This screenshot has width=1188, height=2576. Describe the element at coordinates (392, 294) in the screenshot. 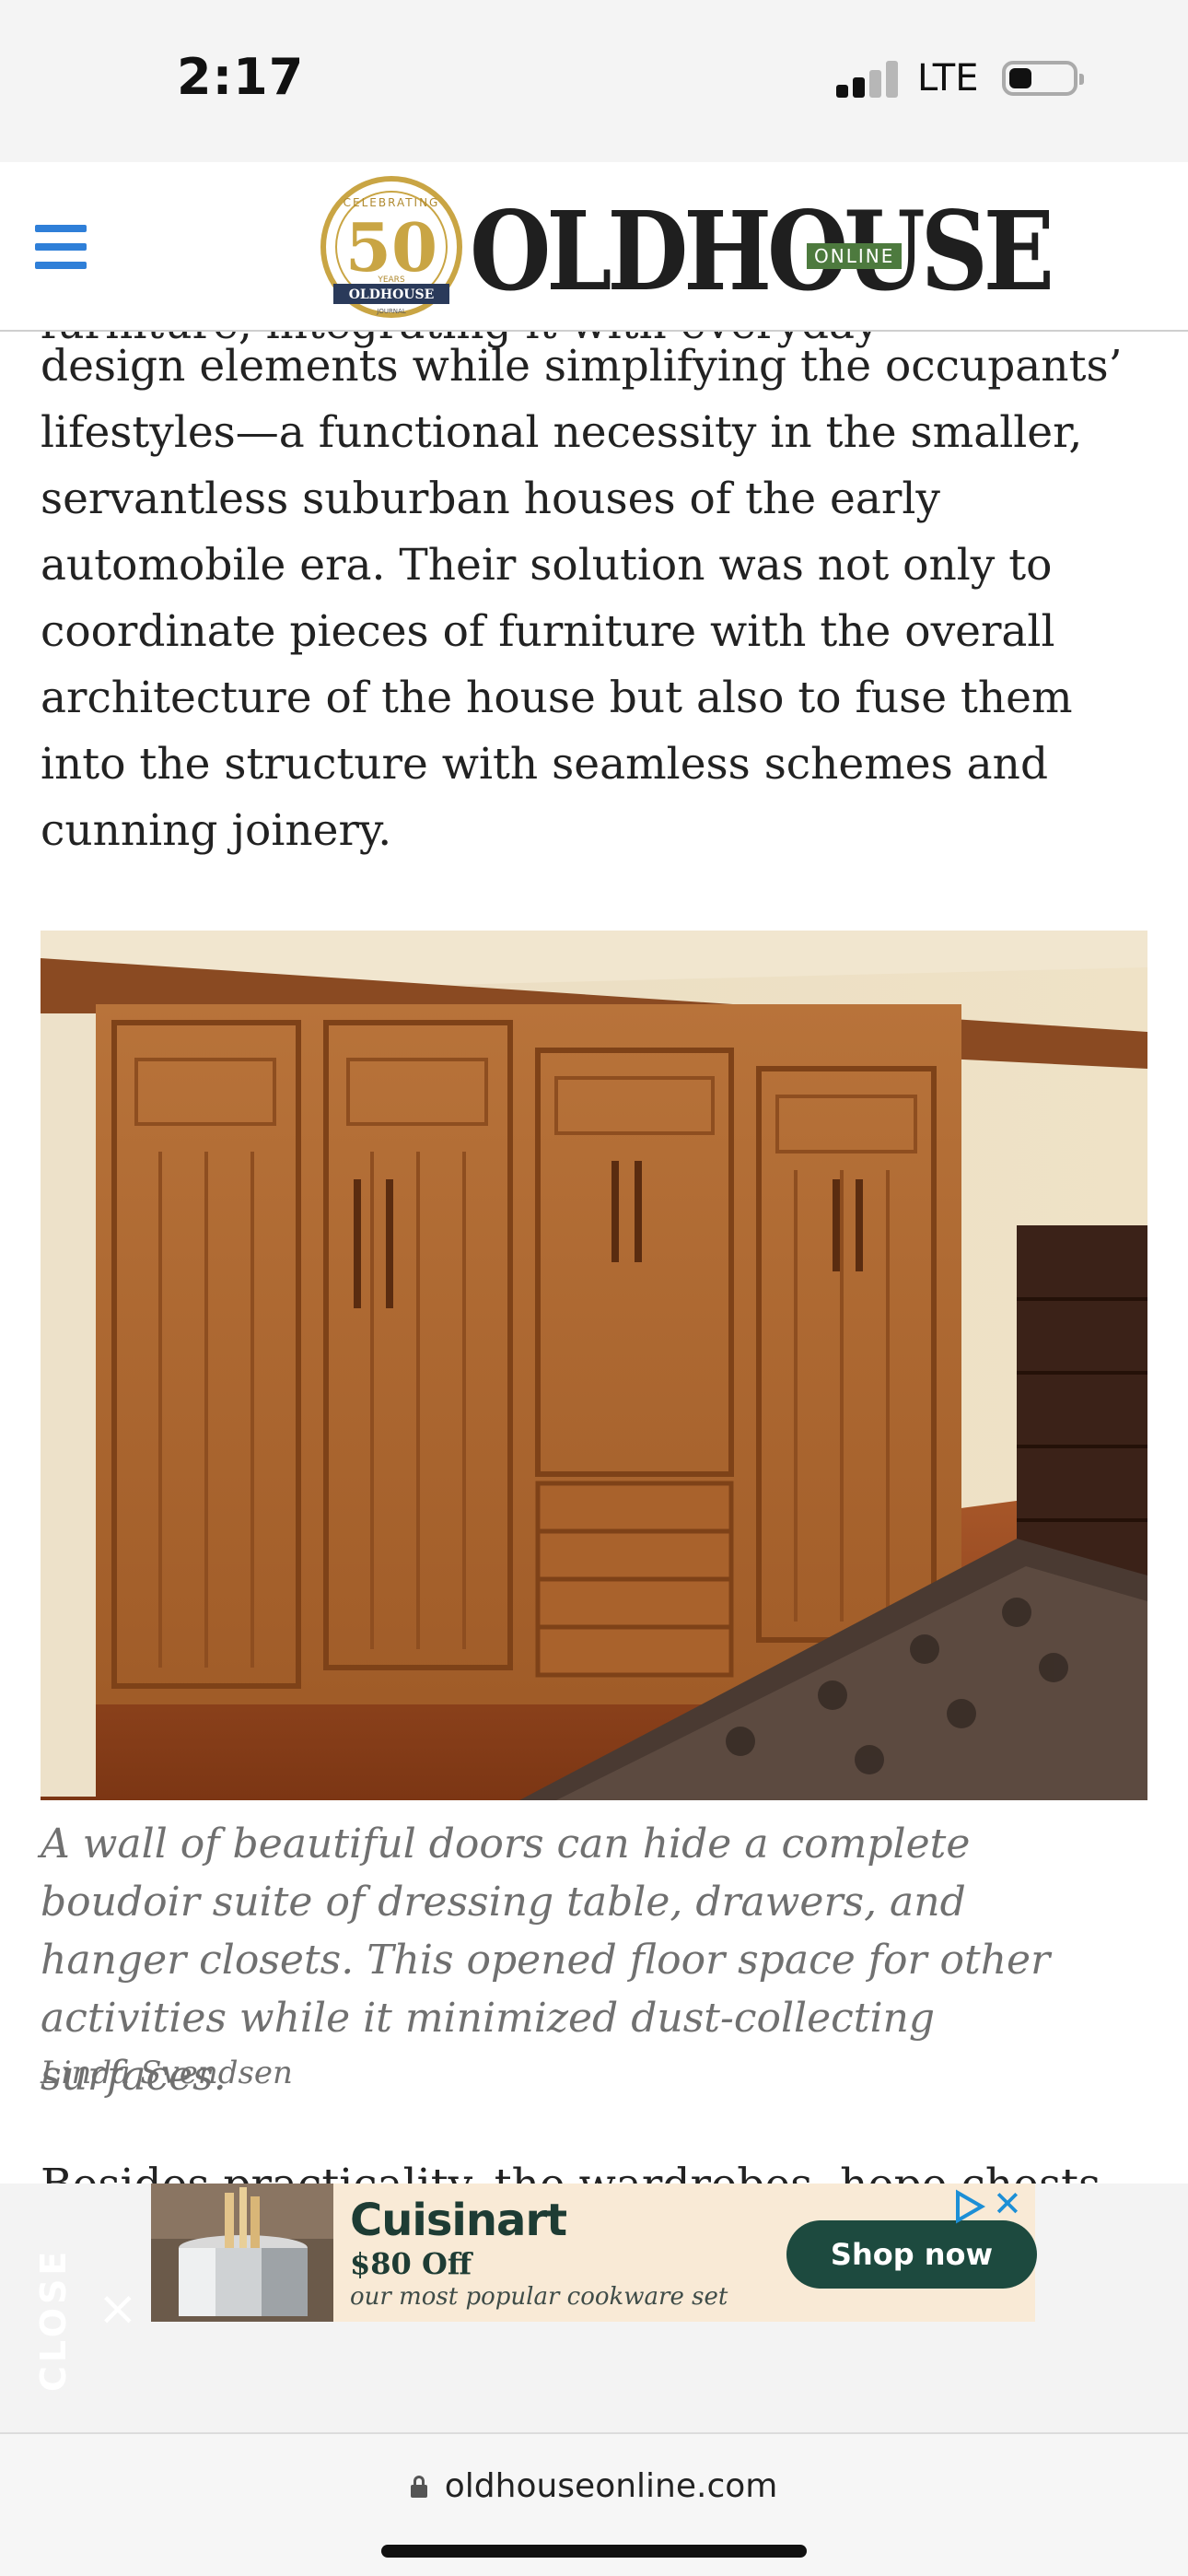

I see `svg-text: OLDHOUSE` at that location.